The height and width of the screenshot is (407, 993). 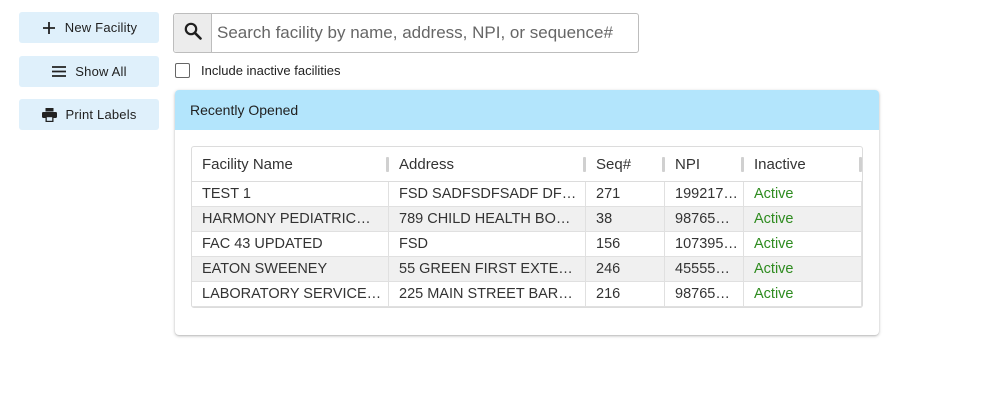 I want to click on new-facility-label: New Facility, so click(x=101, y=27).